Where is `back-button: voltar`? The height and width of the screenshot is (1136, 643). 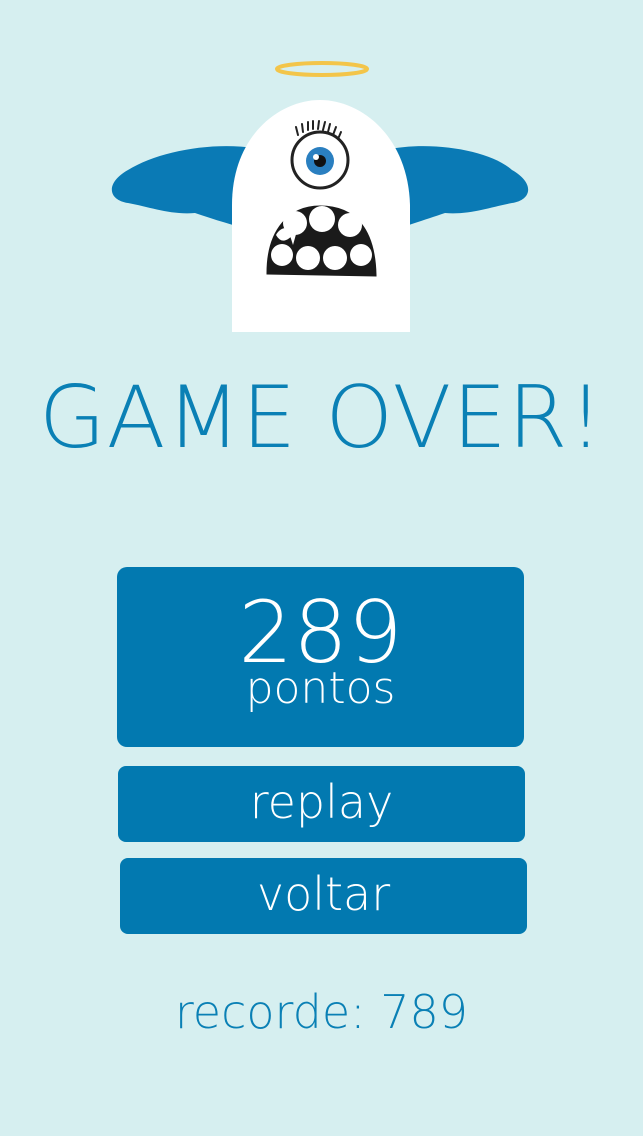
back-button: voltar is located at coordinates (323, 896).